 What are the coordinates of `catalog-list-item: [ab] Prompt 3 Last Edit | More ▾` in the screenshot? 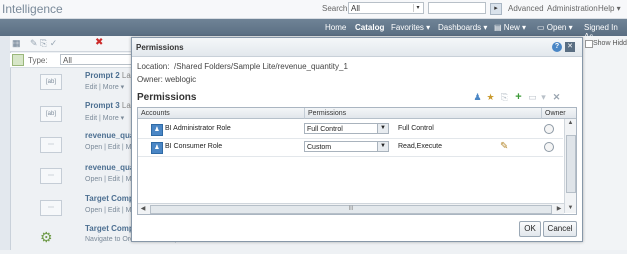 It's located at (75, 115).